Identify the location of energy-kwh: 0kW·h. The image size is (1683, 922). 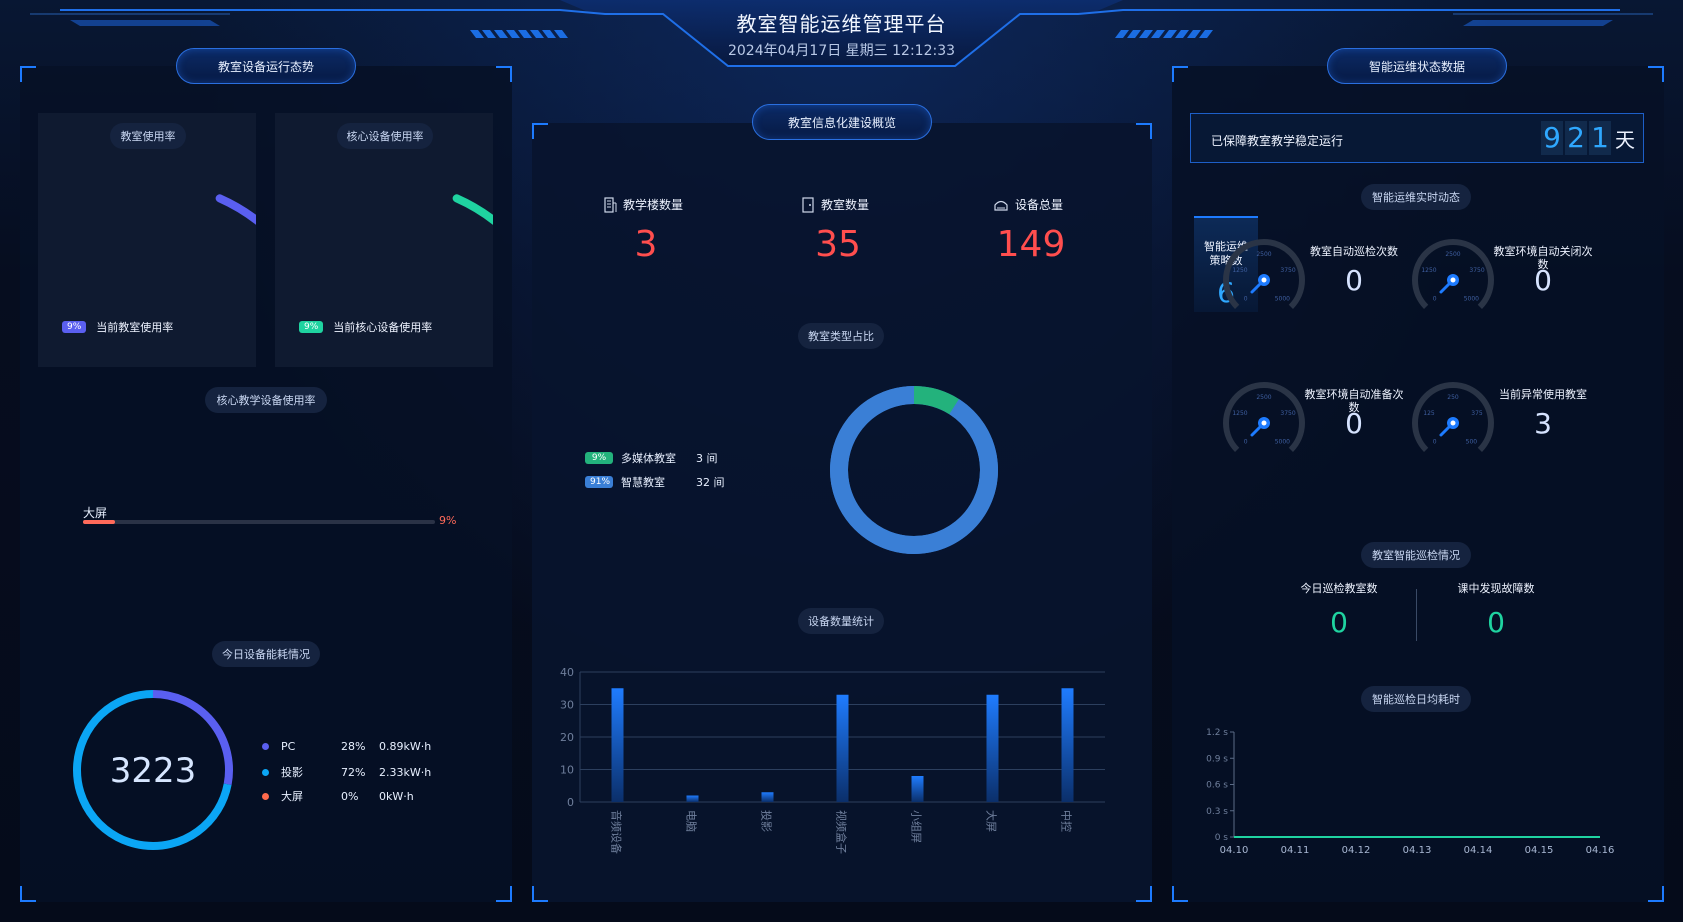
(396, 796).